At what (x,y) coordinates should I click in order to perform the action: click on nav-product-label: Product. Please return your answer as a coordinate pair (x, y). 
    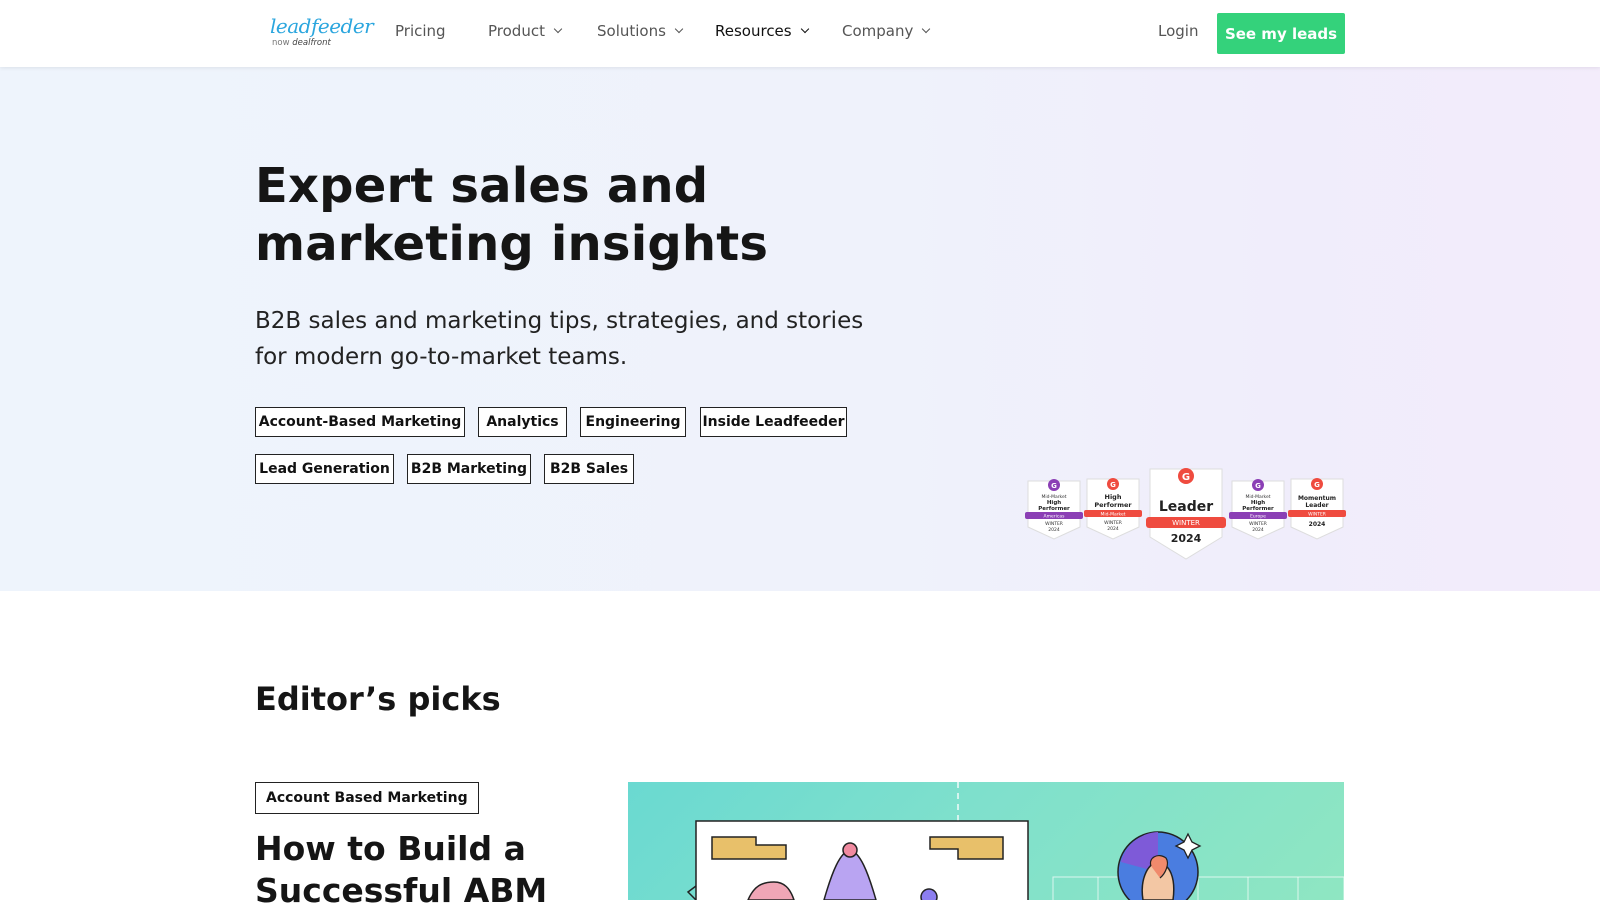
    Looking at the image, I should click on (516, 31).